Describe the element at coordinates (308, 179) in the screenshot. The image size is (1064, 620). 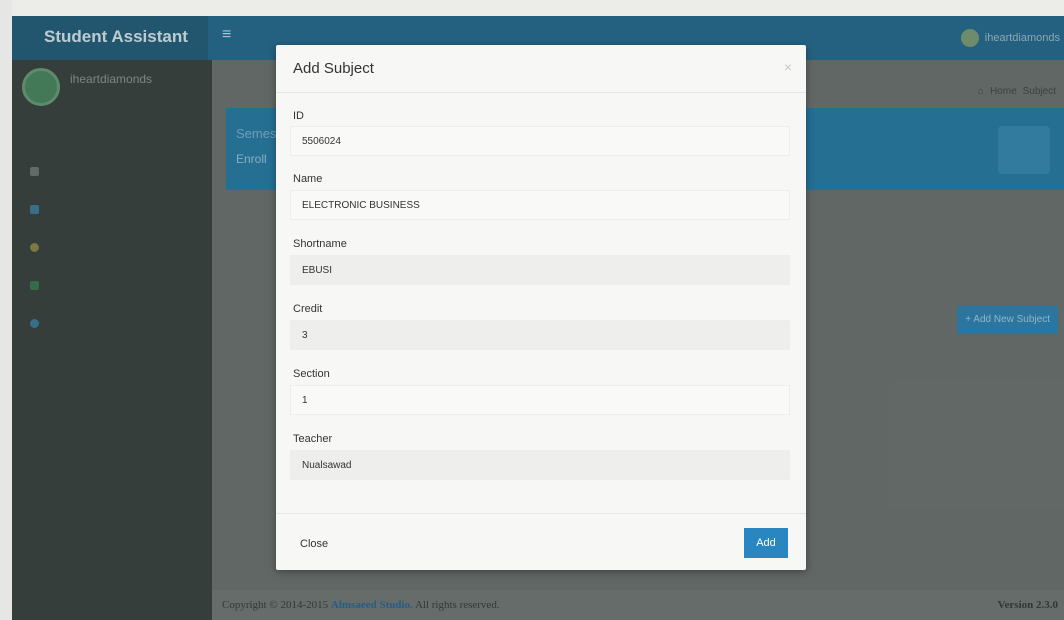
I see `name-label: Name` at that location.